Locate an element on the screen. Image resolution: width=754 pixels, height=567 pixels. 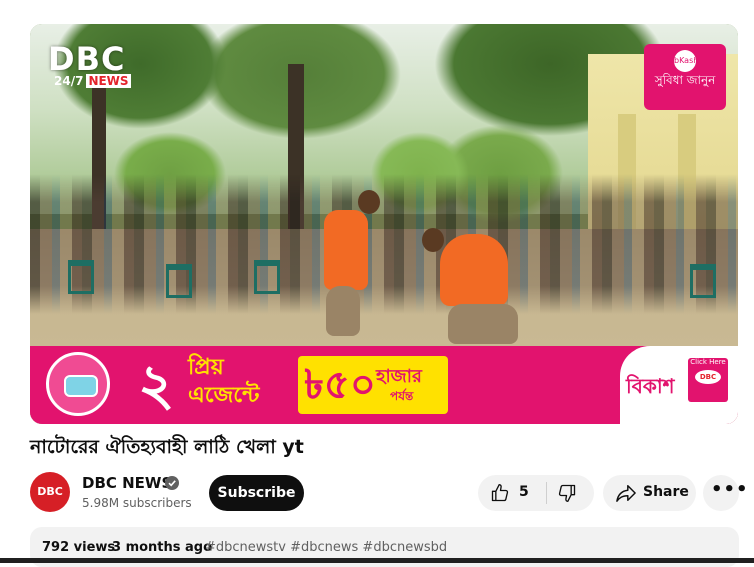
bottom-edge-bar is located at coordinates (377, 560).